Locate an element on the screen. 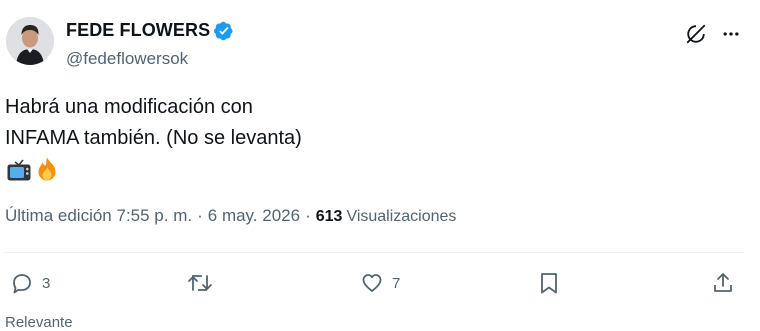  more-horizontal-icon is located at coordinates (731, 34).